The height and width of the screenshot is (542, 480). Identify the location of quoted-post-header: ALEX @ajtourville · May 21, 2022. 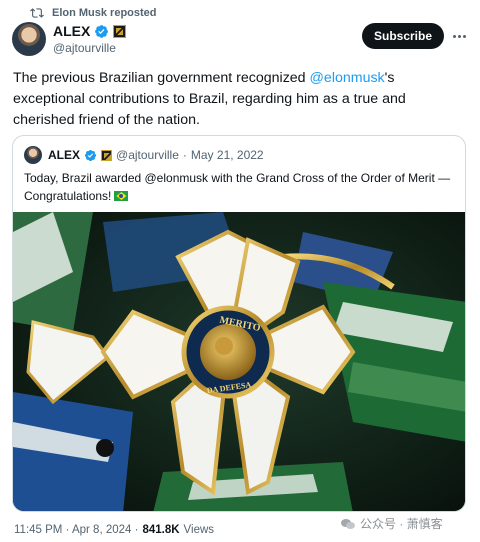
(144, 155).